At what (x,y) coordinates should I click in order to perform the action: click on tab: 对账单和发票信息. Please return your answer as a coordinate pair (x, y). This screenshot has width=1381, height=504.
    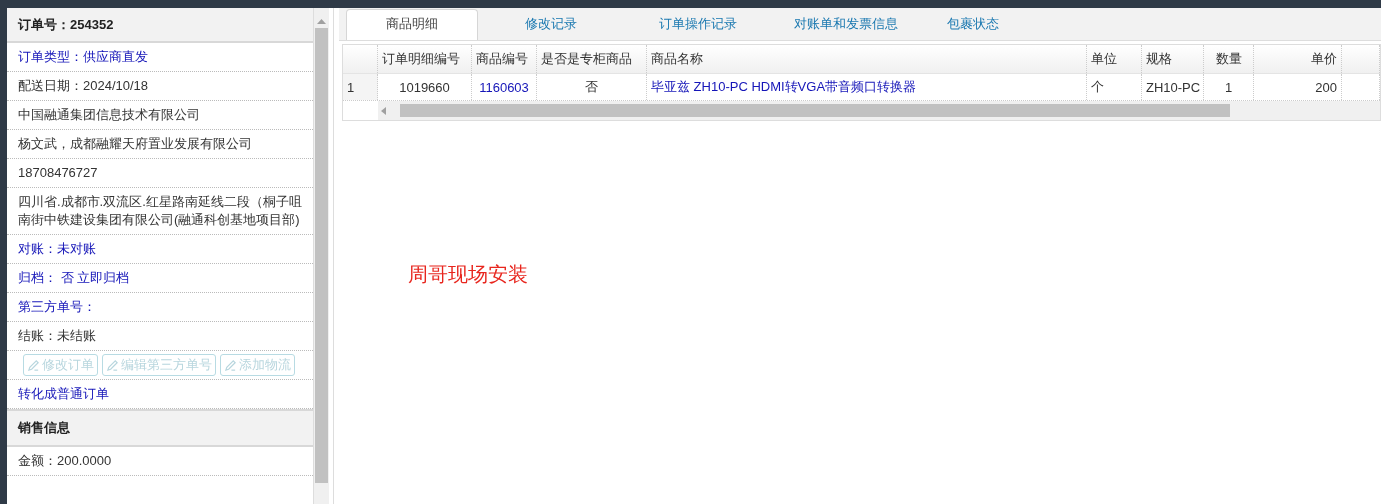
    Looking at the image, I should click on (845, 25).